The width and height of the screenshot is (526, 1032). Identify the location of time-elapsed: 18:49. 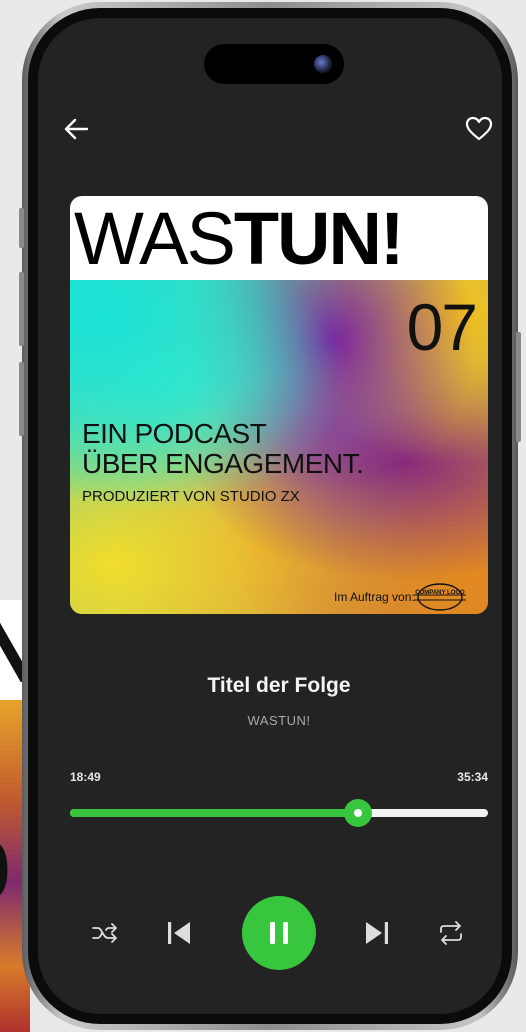
(85, 777).